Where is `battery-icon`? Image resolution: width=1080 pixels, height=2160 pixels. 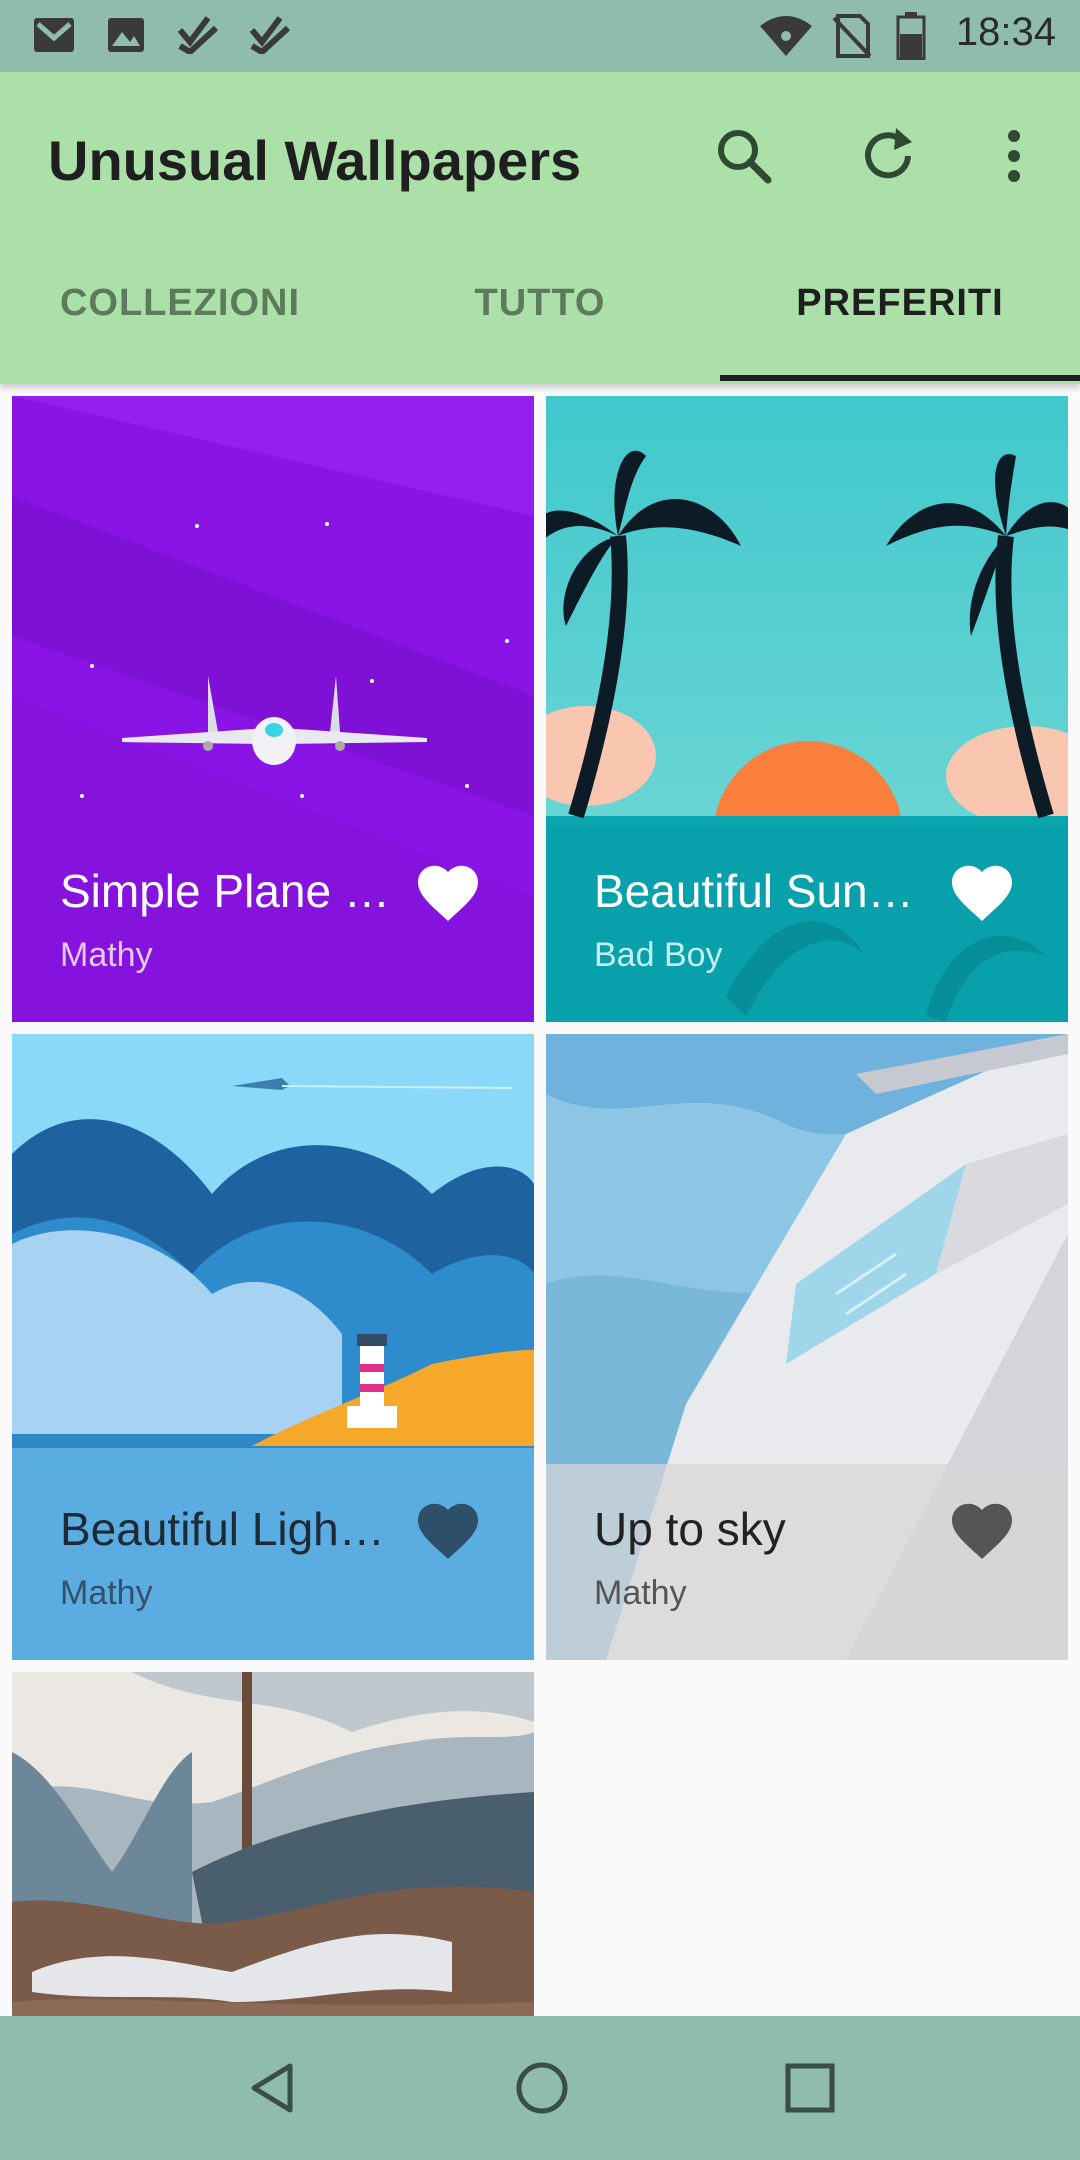 battery-icon is located at coordinates (911, 36).